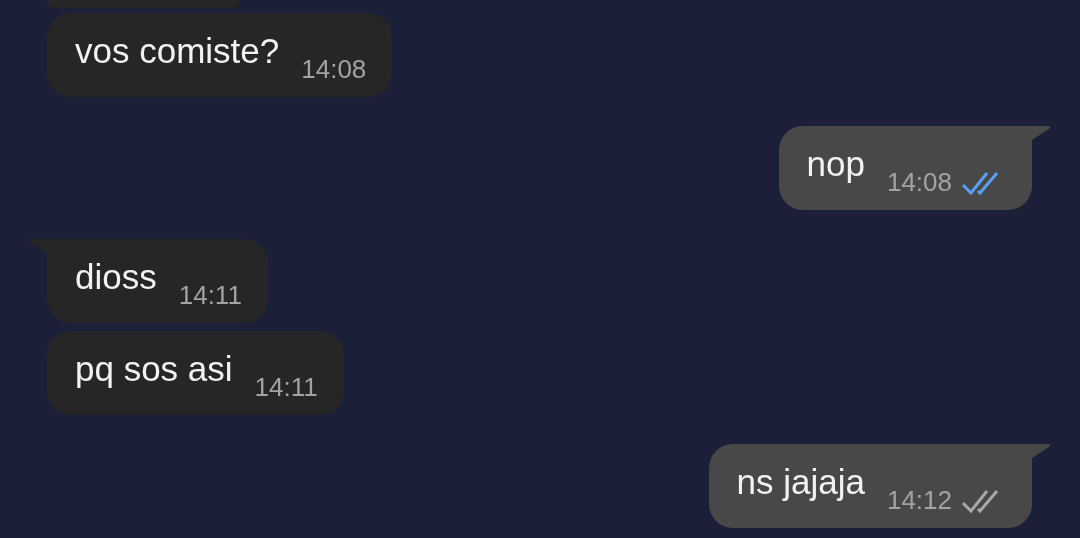 The height and width of the screenshot is (538, 1080). What do you see at coordinates (835, 164) in the screenshot?
I see `message-text: nop` at bounding box center [835, 164].